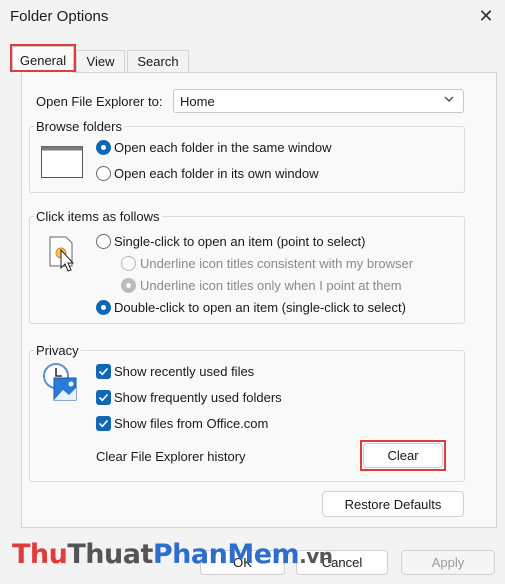 This screenshot has width=505, height=584. I want to click on watermark-part3: PhanMem, so click(226, 554).